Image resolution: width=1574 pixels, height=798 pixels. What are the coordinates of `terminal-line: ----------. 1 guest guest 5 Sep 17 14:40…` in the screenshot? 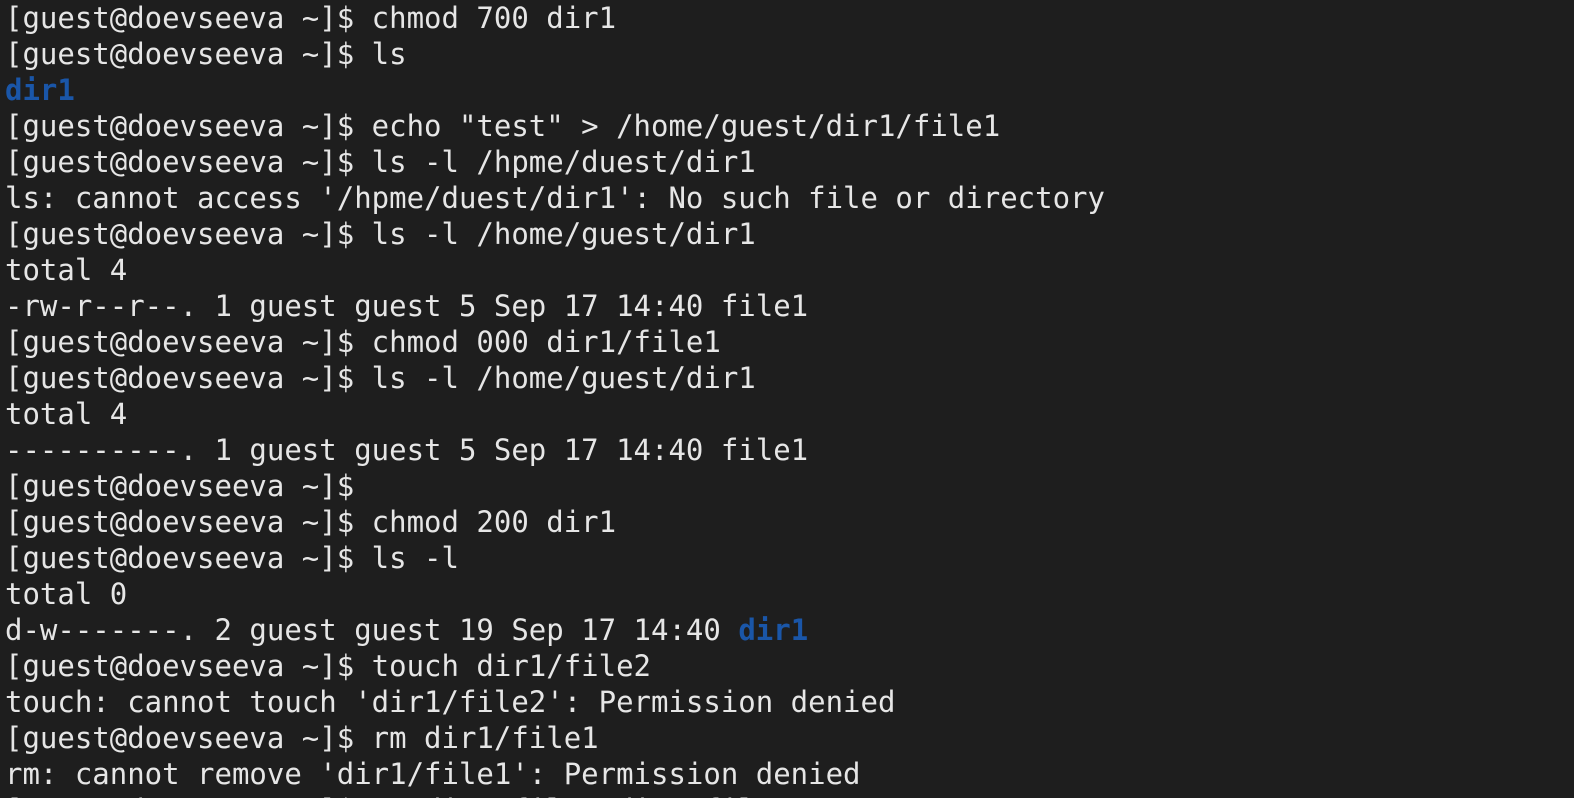 It's located at (555, 450).